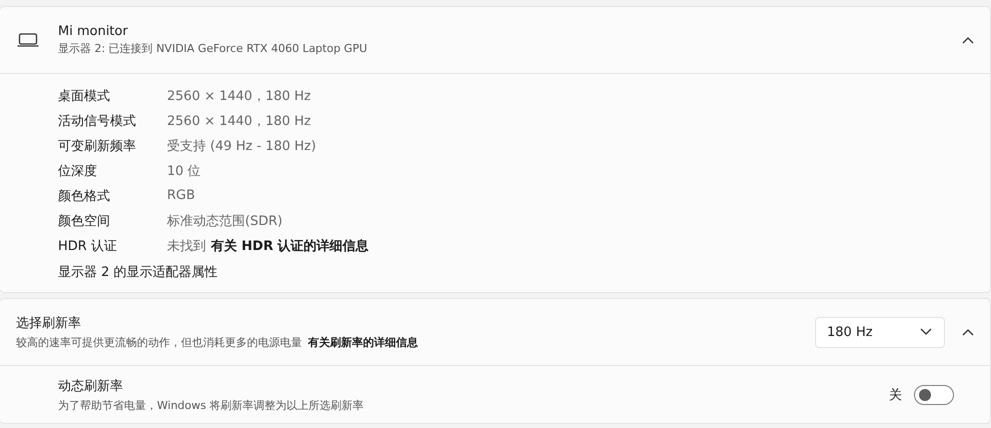  Describe the element at coordinates (880, 332) in the screenshot. I see `refresh-rate-dropdown: 180 Hz` at that location.